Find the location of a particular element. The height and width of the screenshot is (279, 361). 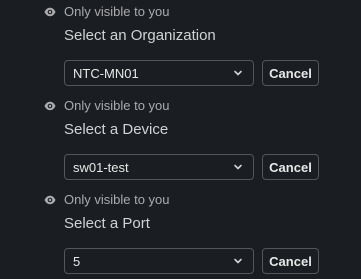

select-port-prompt: Select a Port is located at coordinates (107, 223).